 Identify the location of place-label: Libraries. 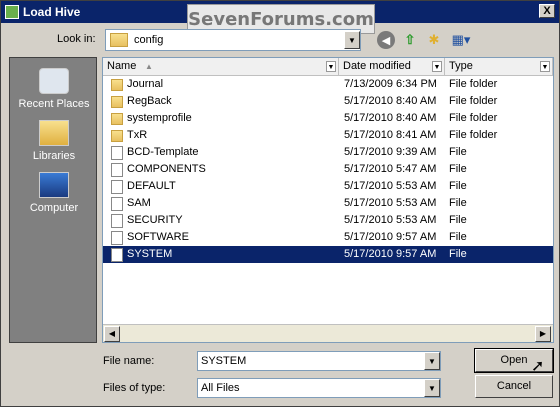
(54, 156).